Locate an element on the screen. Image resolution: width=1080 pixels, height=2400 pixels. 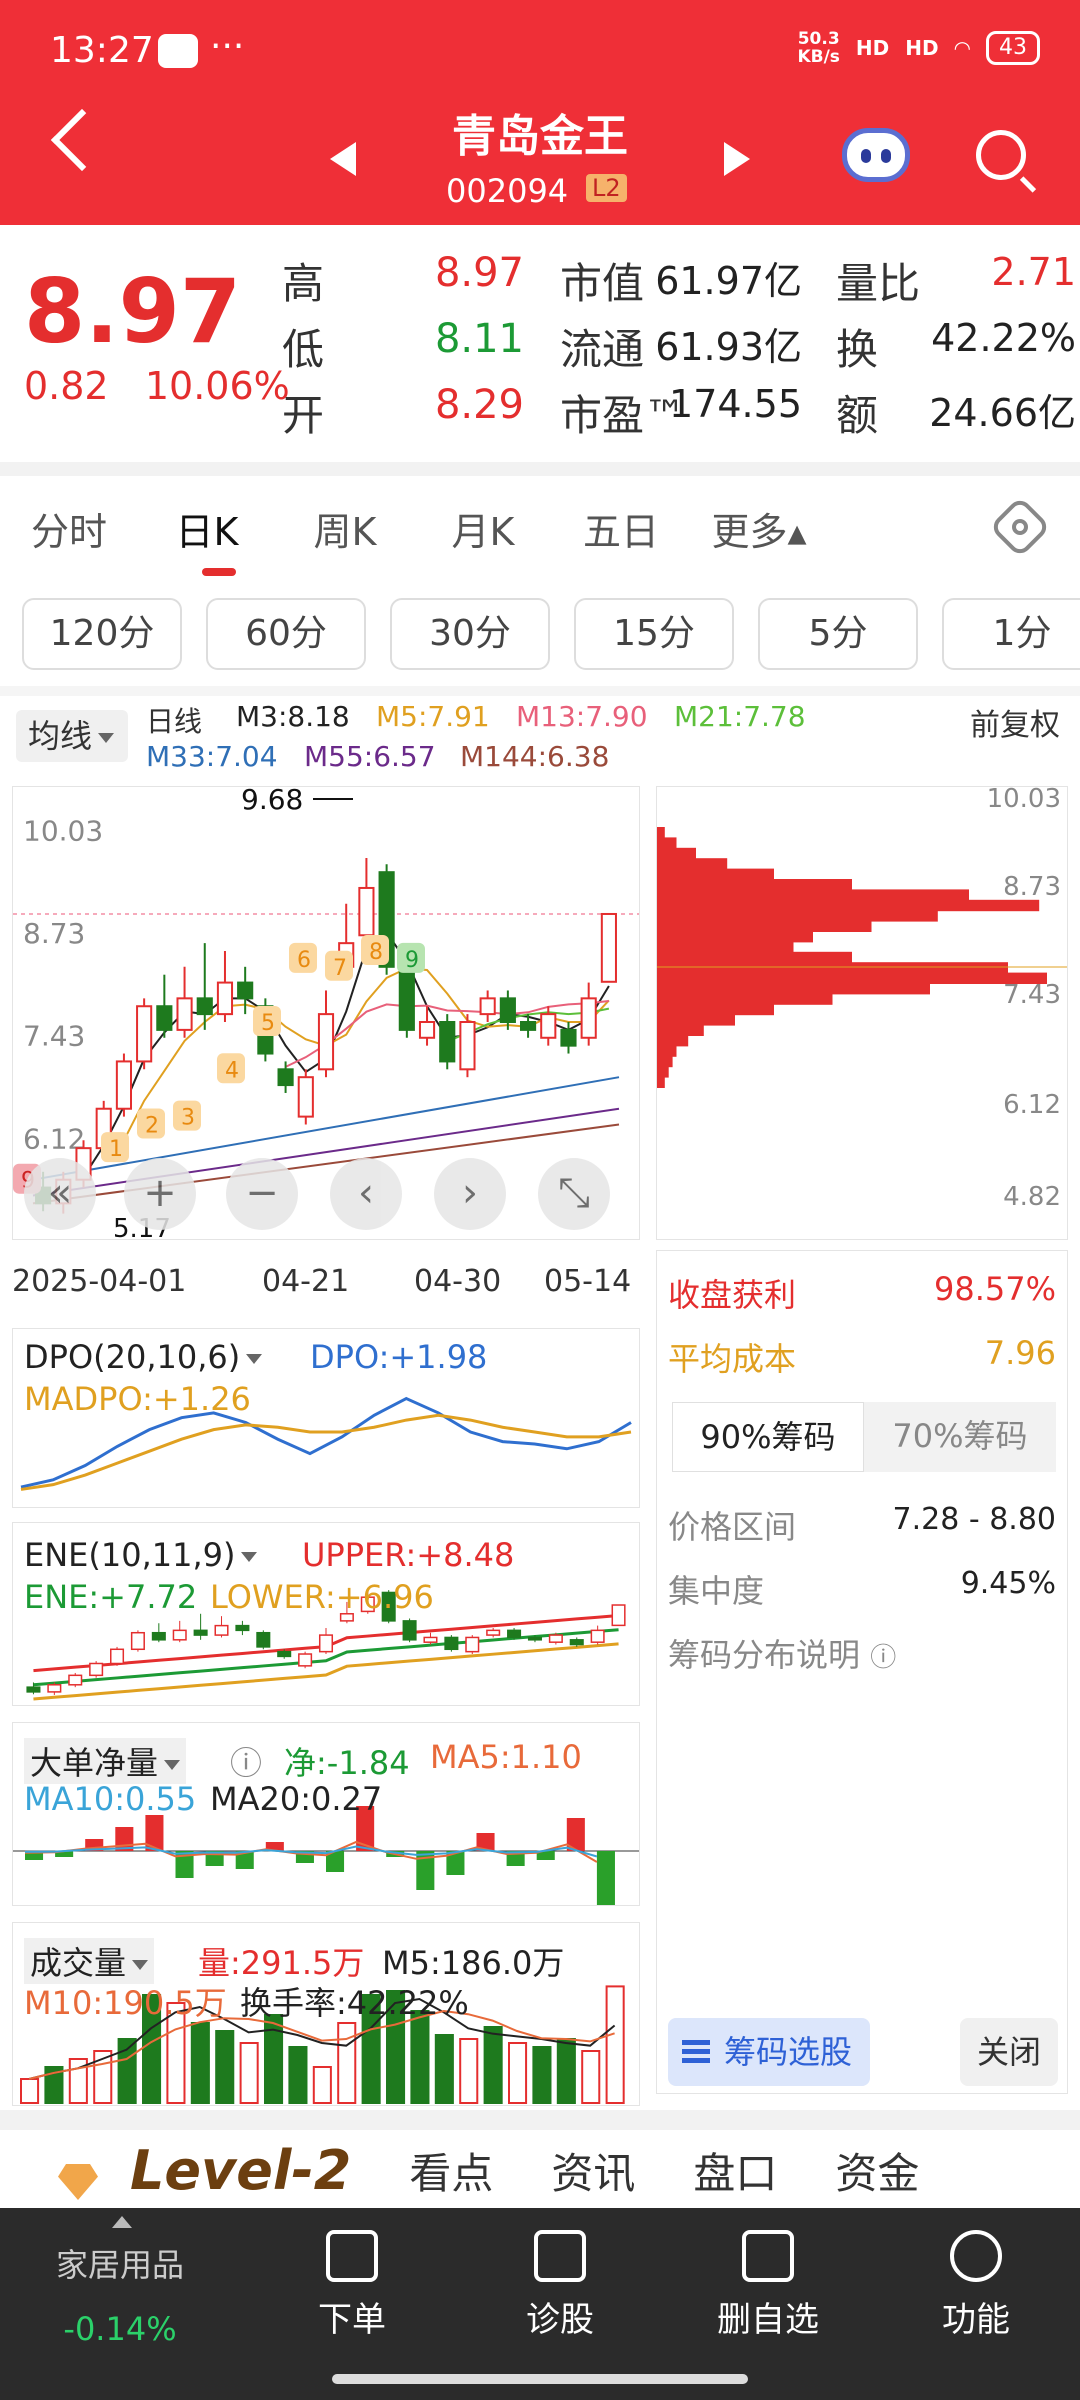
quote-value: 24.66亿 is located at coordinates (1002, 413).